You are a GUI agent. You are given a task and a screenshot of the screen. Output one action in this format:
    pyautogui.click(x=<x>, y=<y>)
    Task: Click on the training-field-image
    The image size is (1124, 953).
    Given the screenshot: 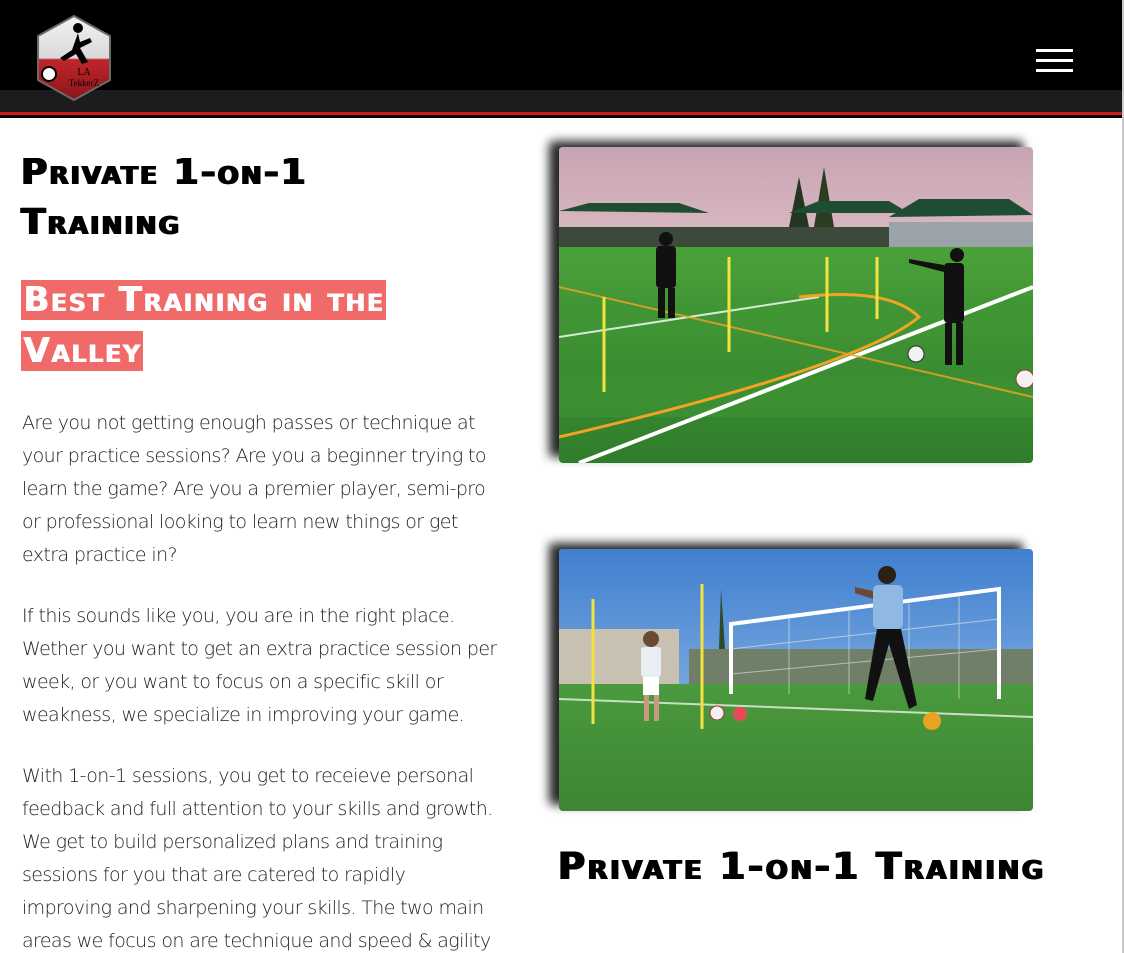 What is the action you would take?
    pyautogui.click(x=796, y=305)
    